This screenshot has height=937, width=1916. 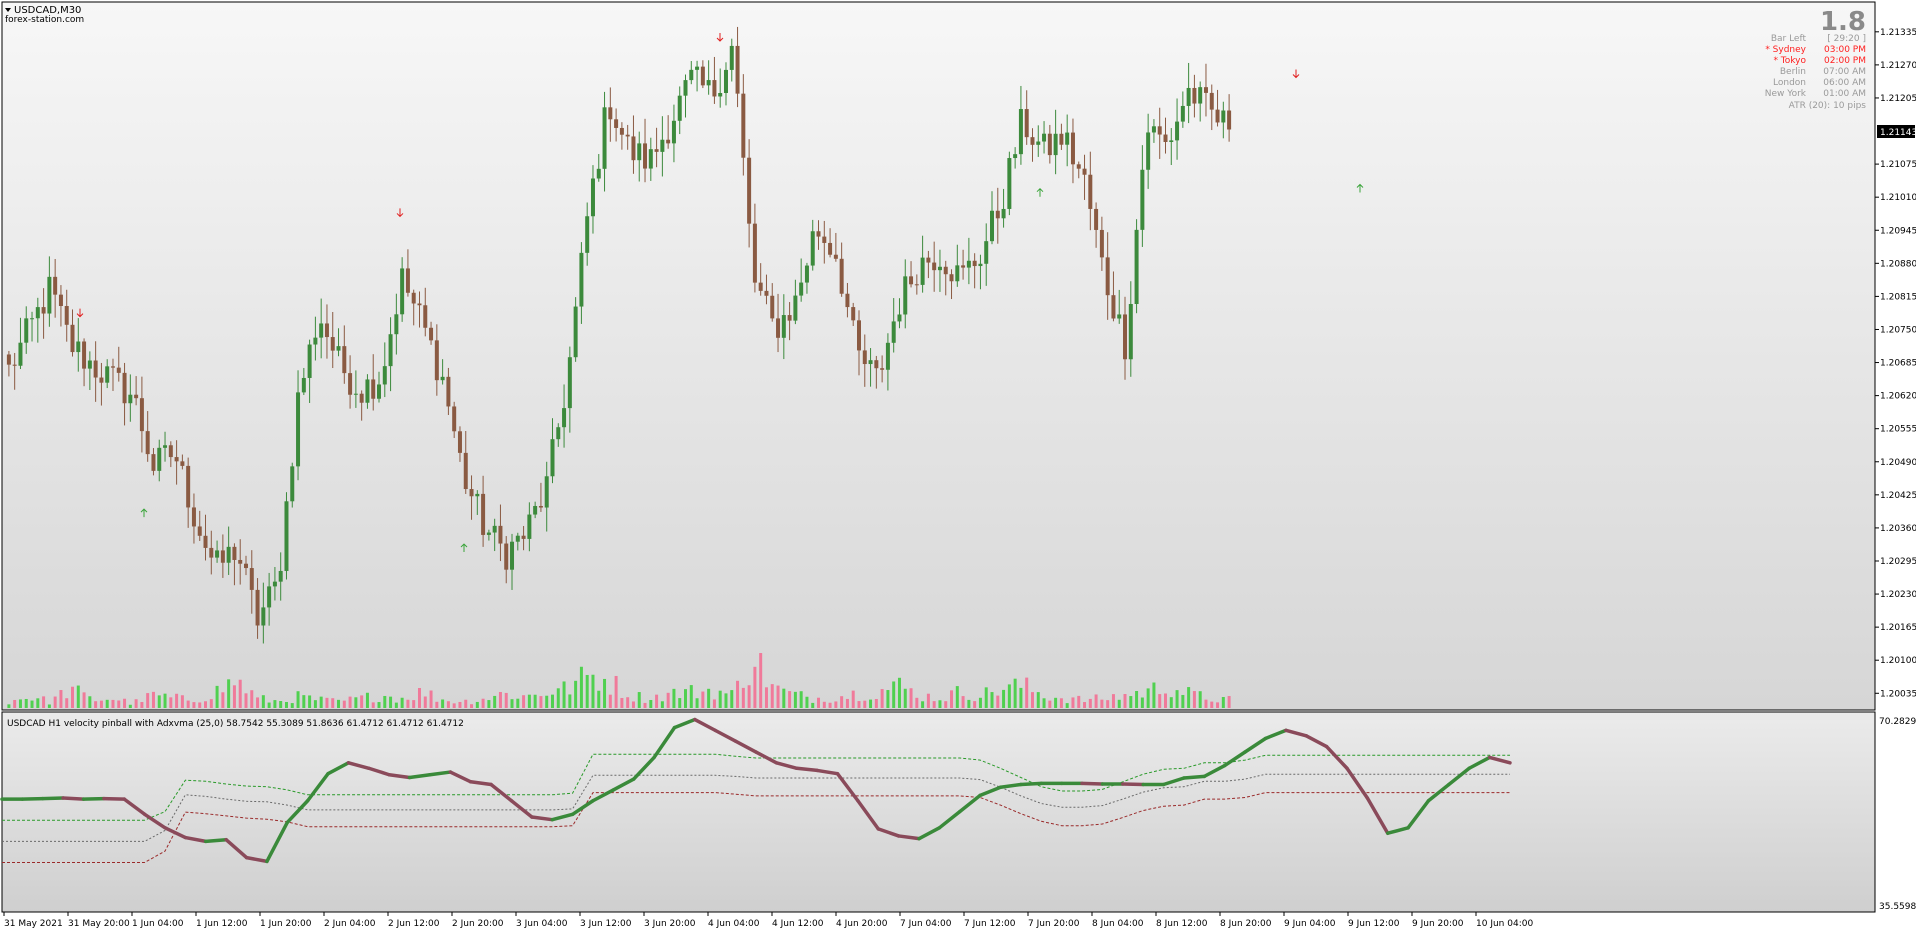 I want to click on info-row-label: * Tokyo, so click(x=1789, y=61).